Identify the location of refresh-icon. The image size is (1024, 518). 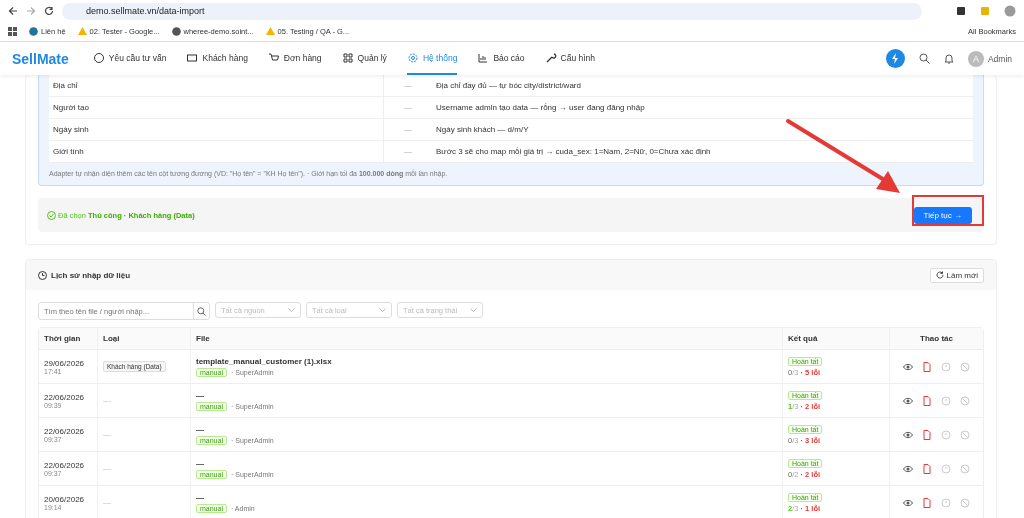
(940, 274).